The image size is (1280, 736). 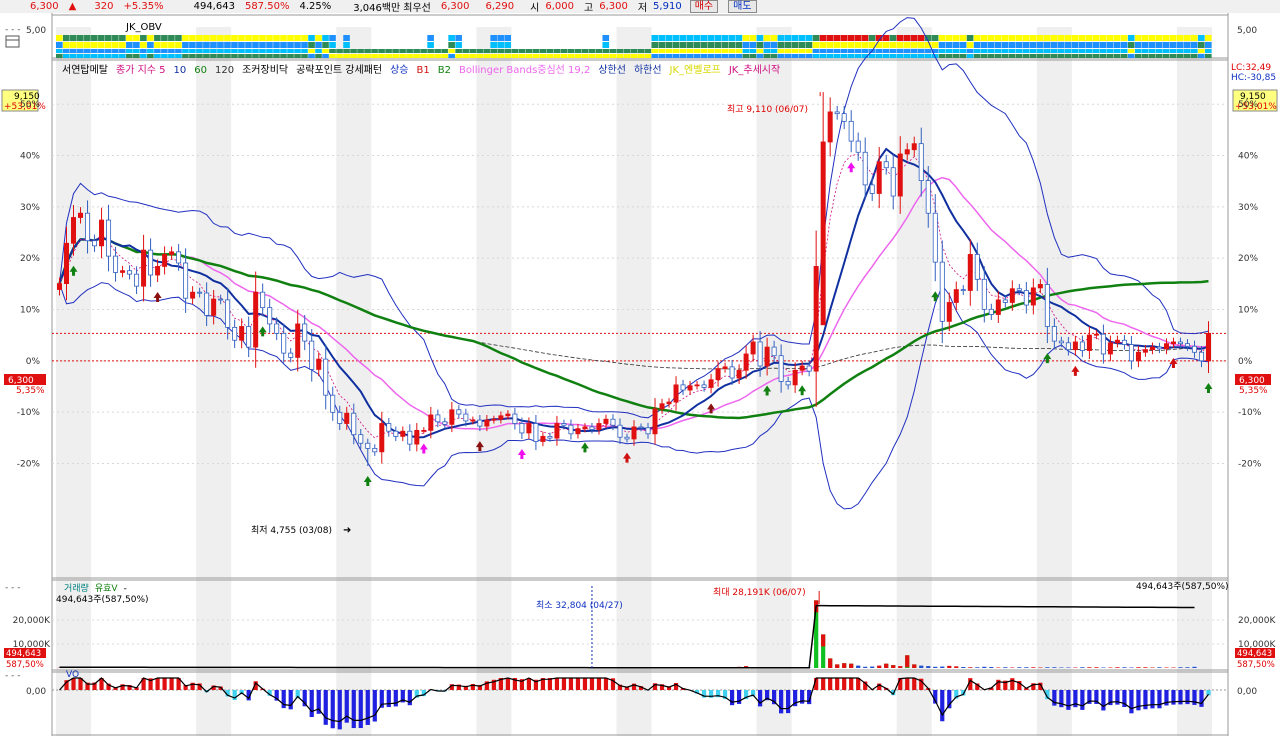 What do you see at coordinates (1248, 311) in the screenshot?
I see `pct-tick-right: 10%` at bounding box center [1248, 311].